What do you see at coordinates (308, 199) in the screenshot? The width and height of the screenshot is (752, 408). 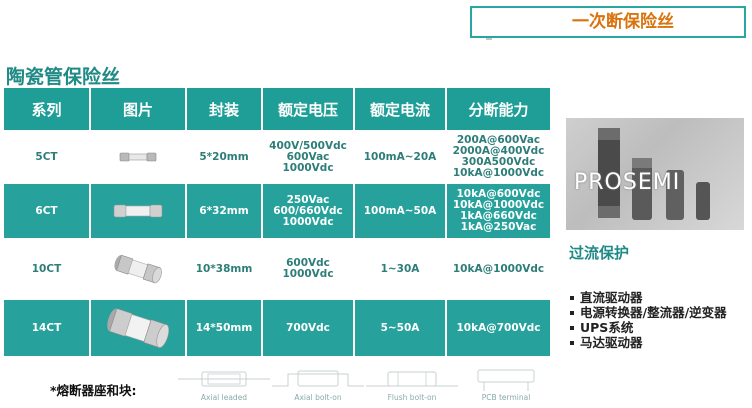 I see `voltage-line: 250Vac` at bounding box center [308, 199].